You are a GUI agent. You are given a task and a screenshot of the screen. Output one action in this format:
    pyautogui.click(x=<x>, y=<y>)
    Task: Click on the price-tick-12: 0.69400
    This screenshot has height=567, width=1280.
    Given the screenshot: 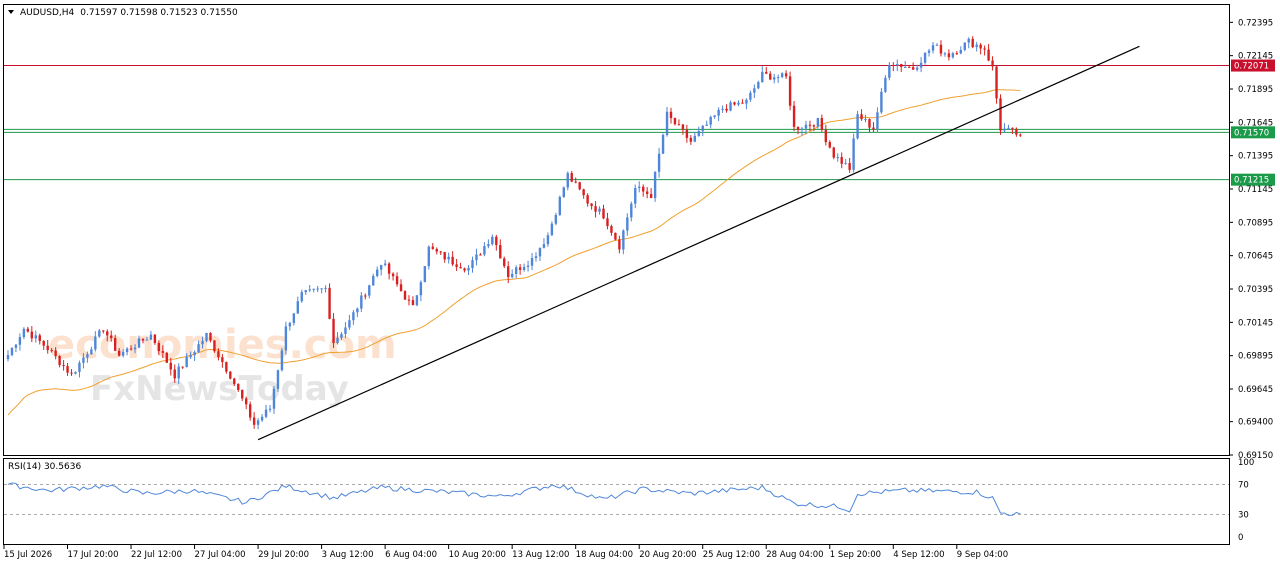 What is the action you would take?
    pyautogui.click(x=1255, y=423)
    